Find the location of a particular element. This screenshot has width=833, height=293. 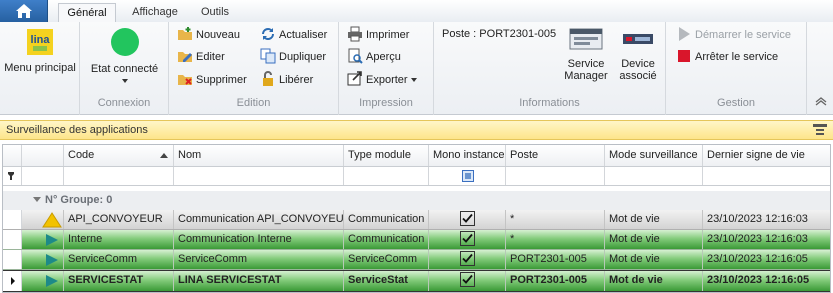

column-header-mode-surveillance: Mode surveillance is located at coordinates (654, 155).